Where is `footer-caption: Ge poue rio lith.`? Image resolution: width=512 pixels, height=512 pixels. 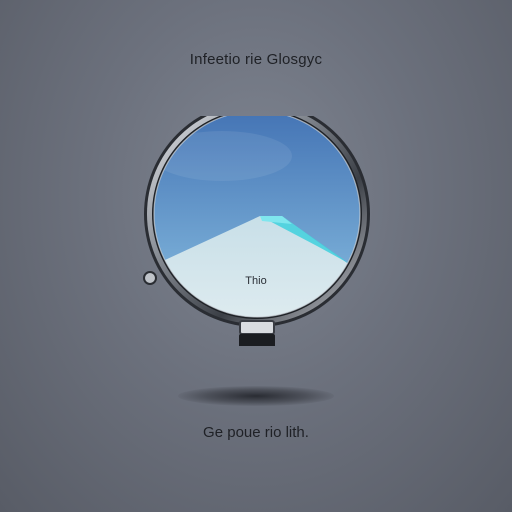
footer-caption: Ge poue rio lith. is located at coordinates (256, 432).